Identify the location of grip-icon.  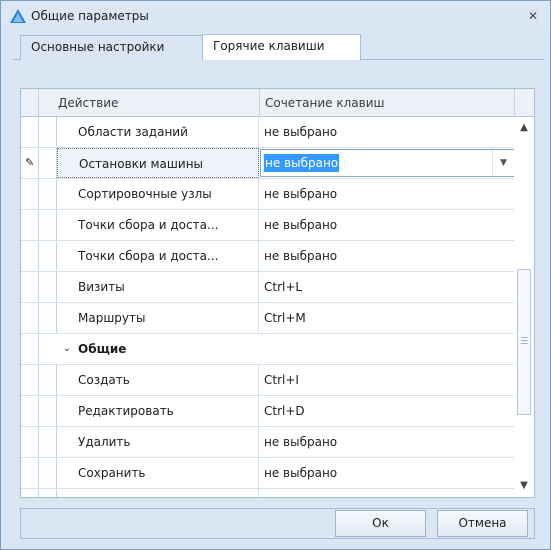
(524, 340).